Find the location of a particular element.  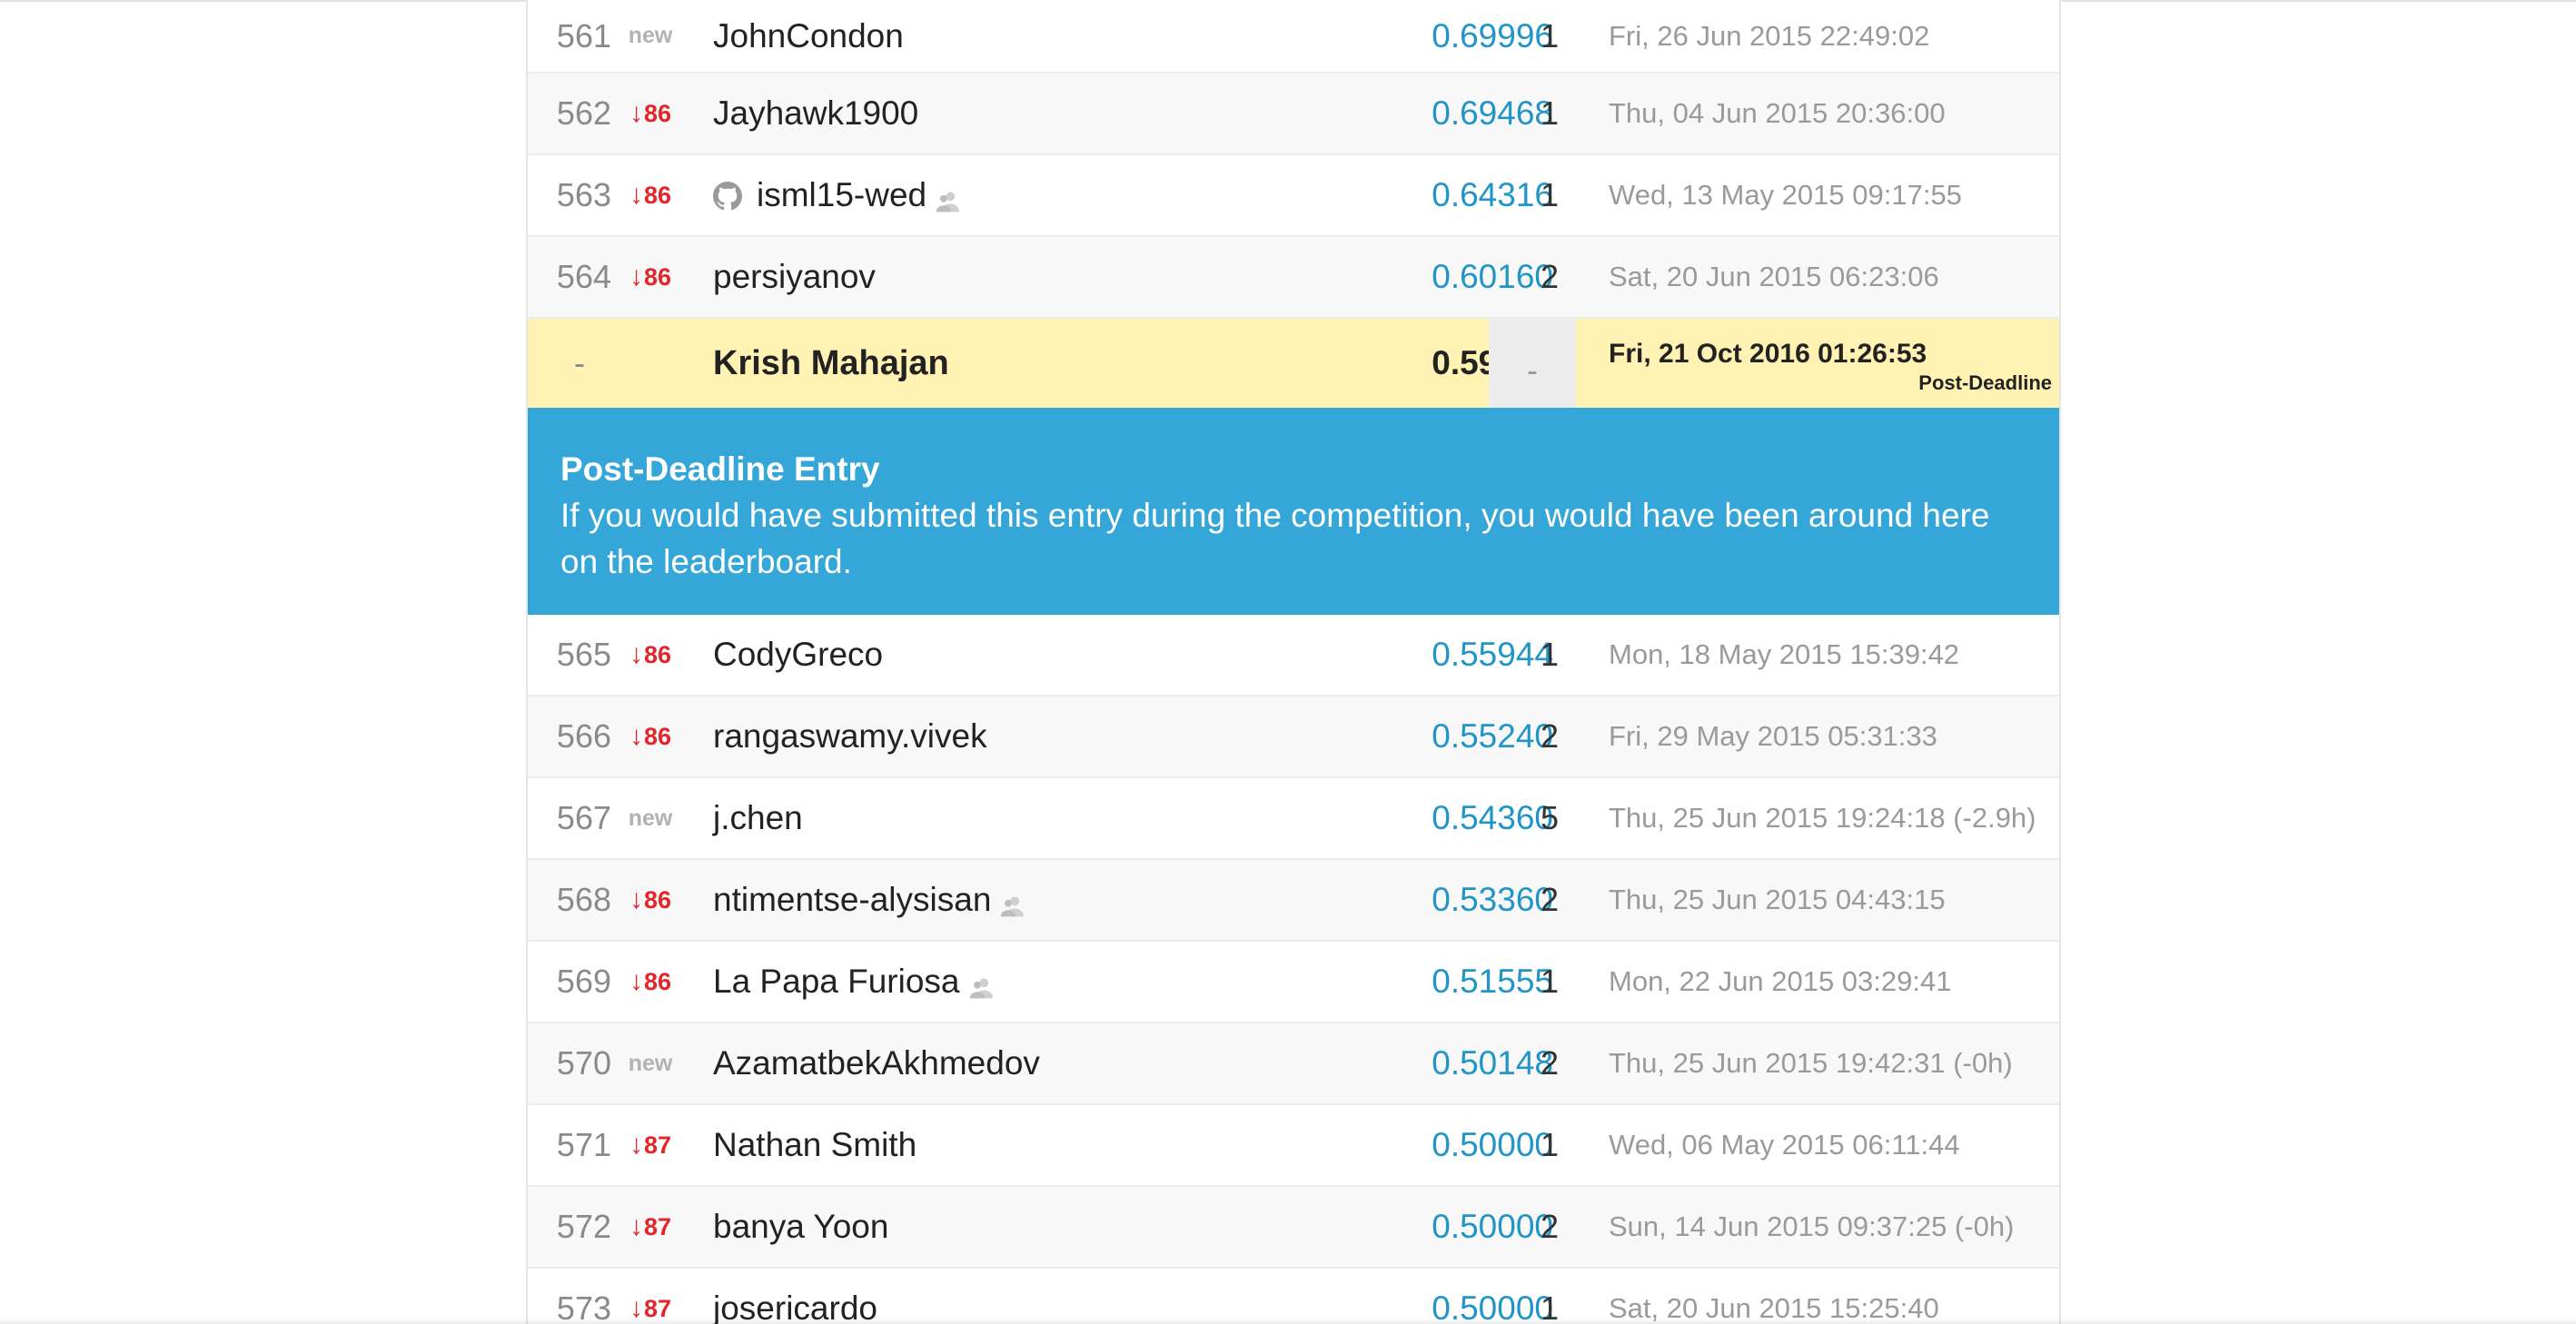

entries-cell: 5 is located at coordinates (1550, 817).